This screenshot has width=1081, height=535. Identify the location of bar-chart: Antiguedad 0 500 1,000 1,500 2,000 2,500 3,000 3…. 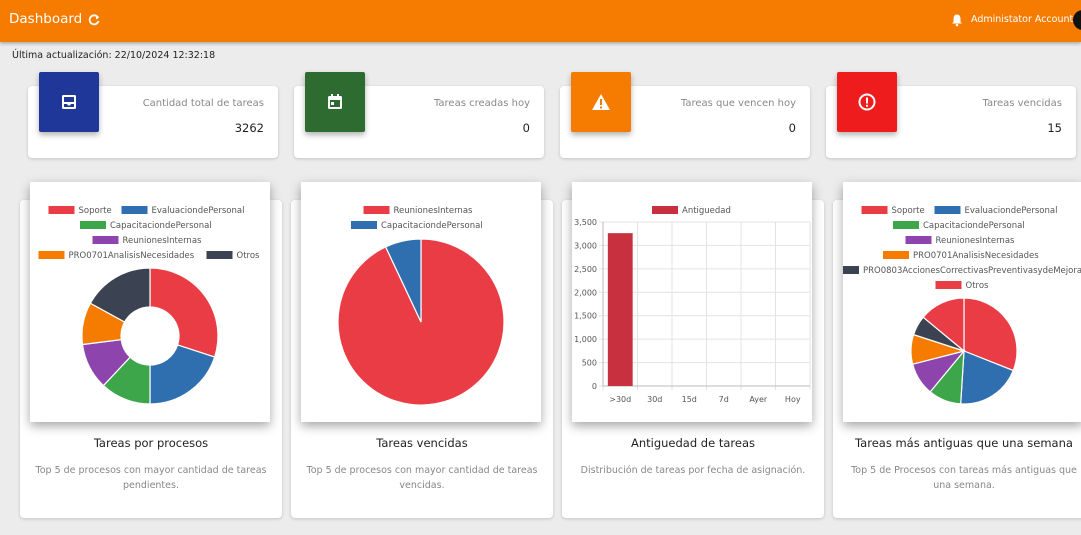
(692, 305).